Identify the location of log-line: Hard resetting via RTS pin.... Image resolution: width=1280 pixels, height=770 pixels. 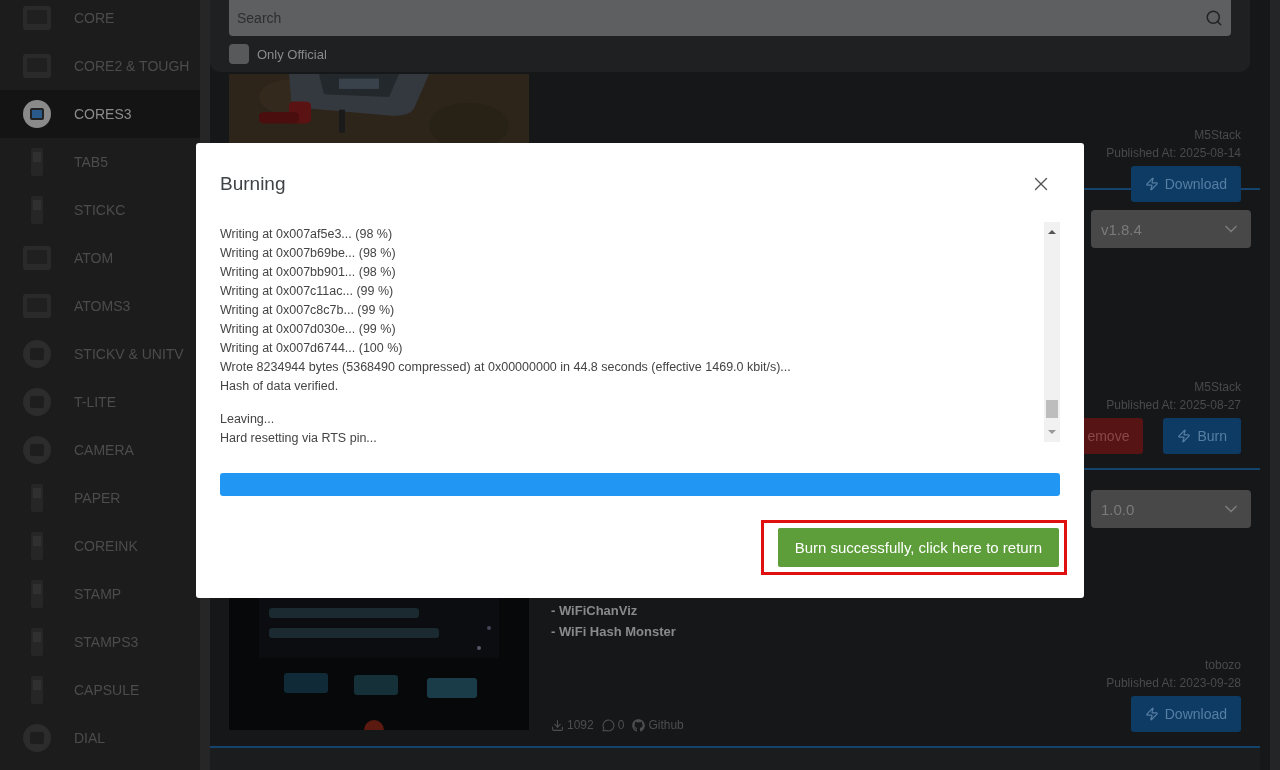
(299, 438).